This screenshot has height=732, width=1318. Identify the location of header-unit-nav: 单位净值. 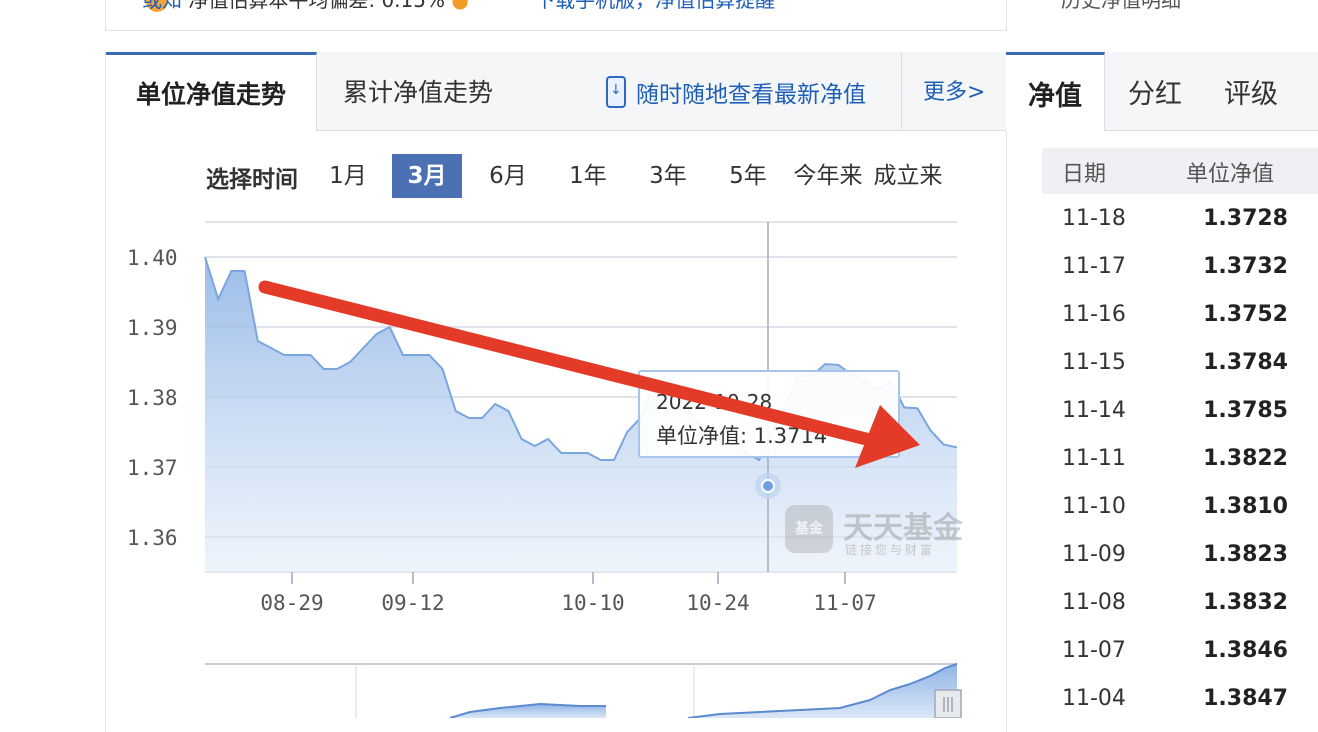
(1230, 174).